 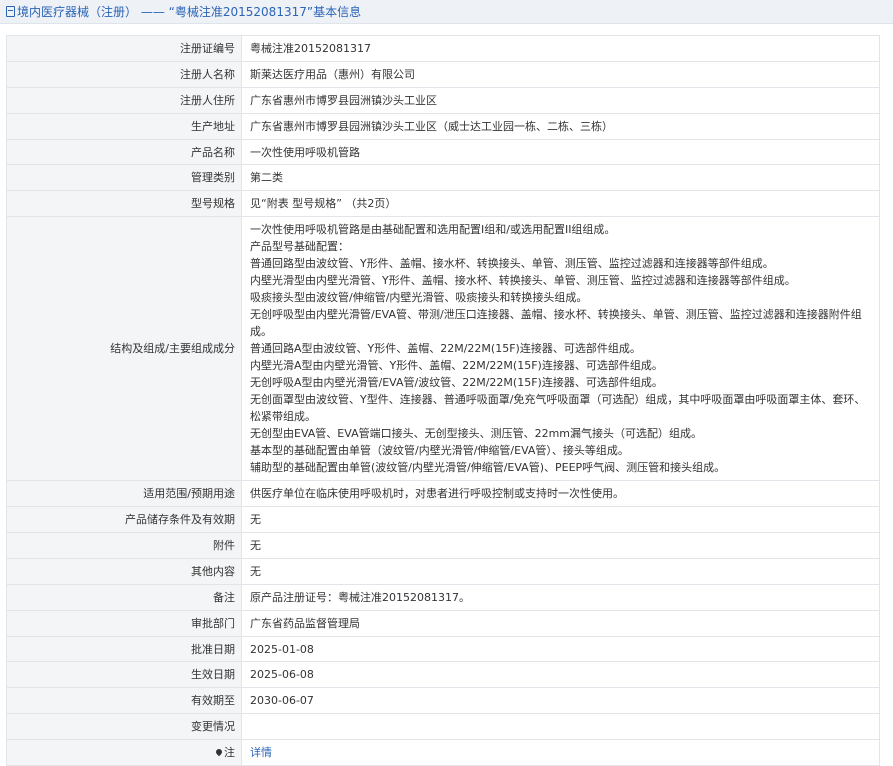 What do you see at coordinates (560, 623) in the screenshot?
I see `row-value: 广东省药品监督管理局` at bounding box center [560, 623].